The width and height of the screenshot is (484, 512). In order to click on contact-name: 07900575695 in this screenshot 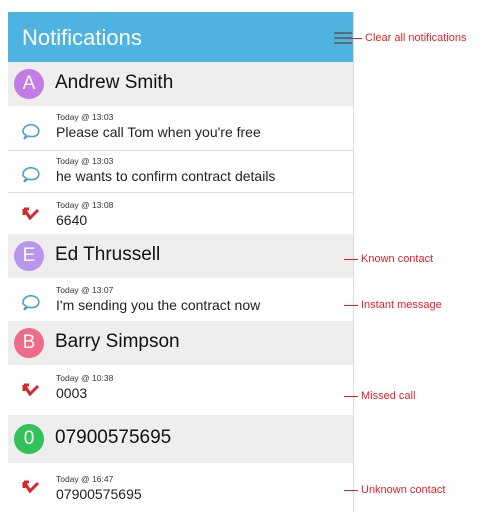, I will do `click(113, 437)`.